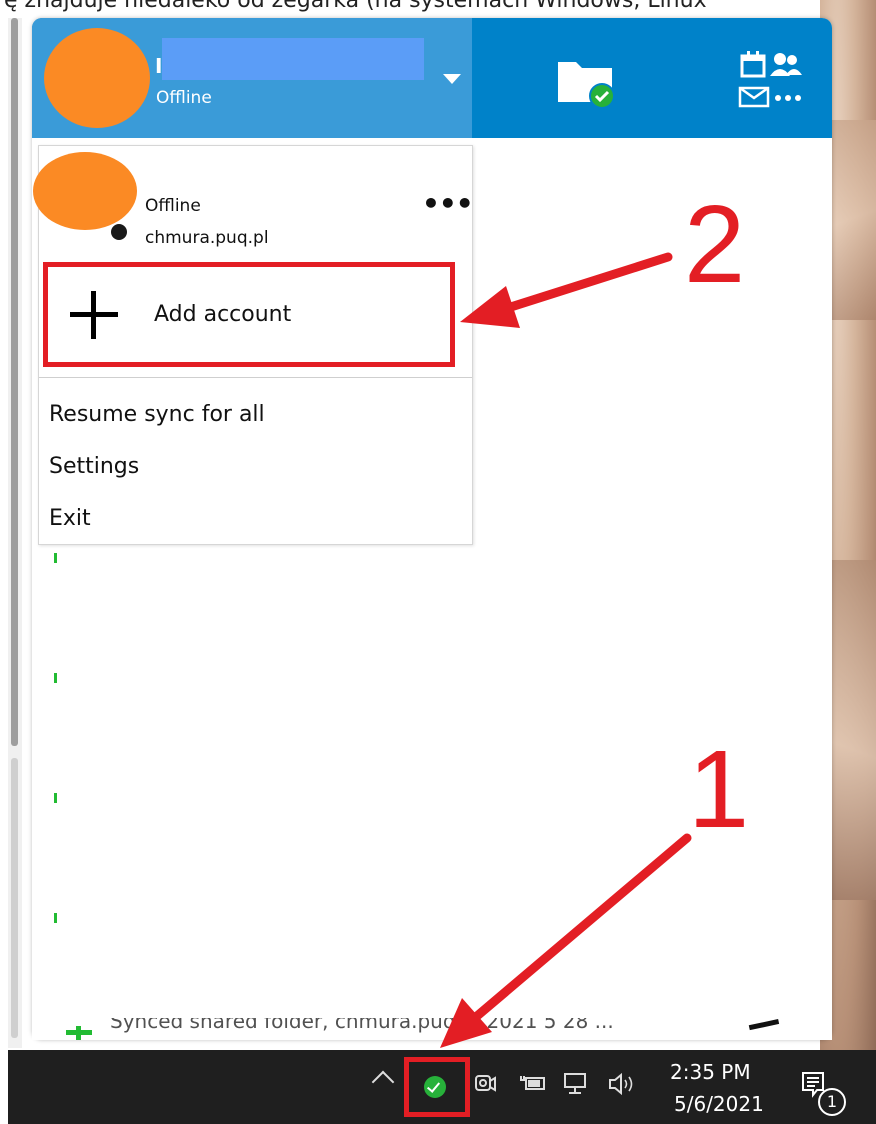 This screenshot has height=1124, width=876. Describe the element at coordinates (14, 898) in the screenshot. I see `scrollbar-track-lower` at that location.